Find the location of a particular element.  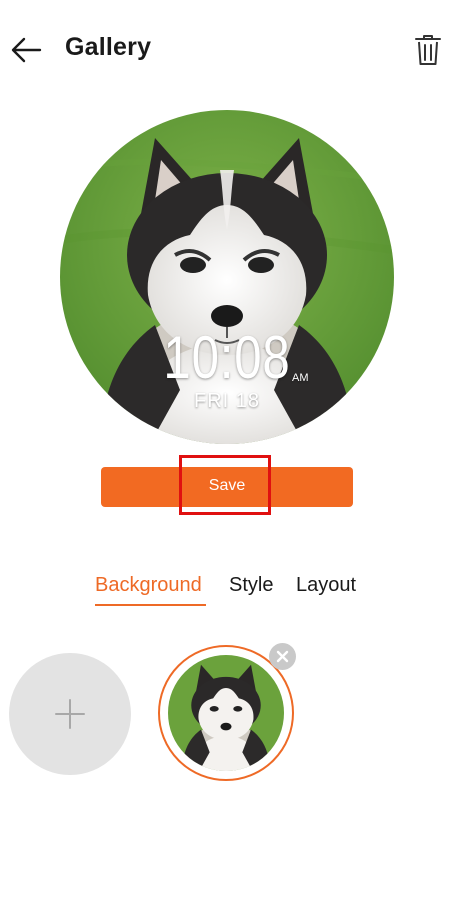

clock-ampm: AM is located at coordinates (300, 378).